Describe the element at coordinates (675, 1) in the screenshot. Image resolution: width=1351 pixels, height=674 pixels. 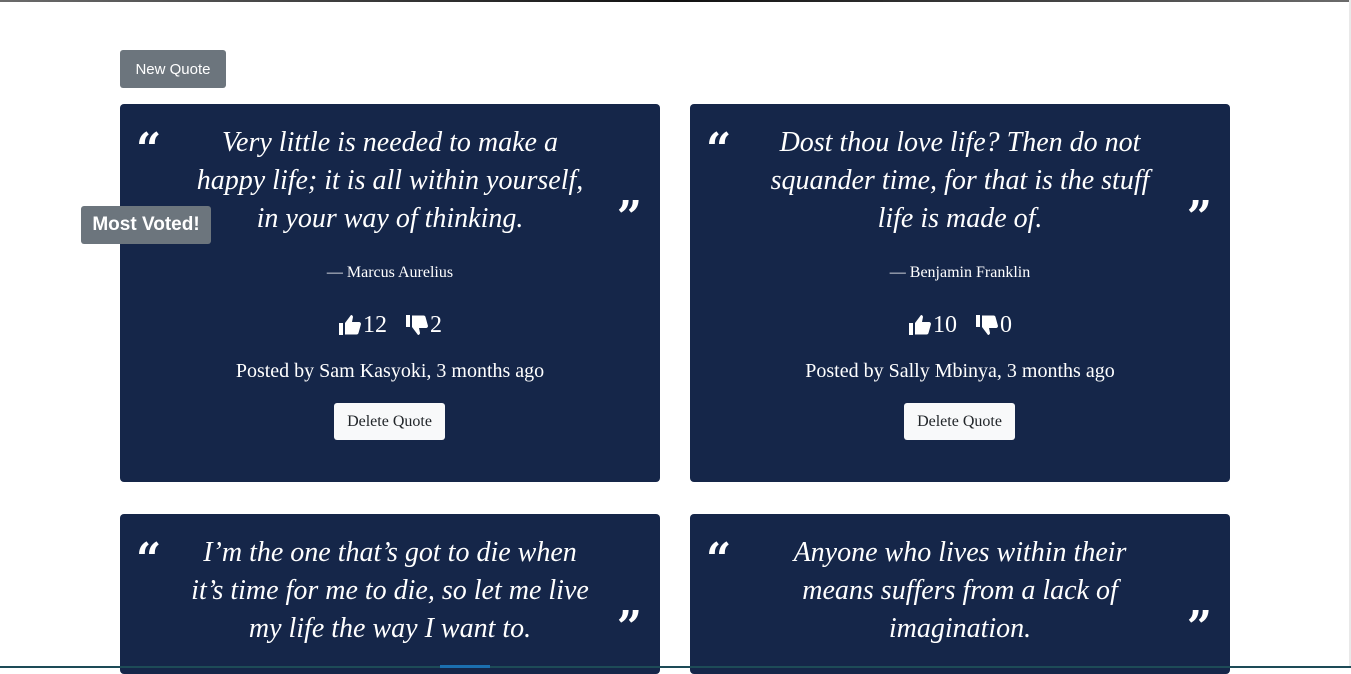
I see `top-border` at that location.